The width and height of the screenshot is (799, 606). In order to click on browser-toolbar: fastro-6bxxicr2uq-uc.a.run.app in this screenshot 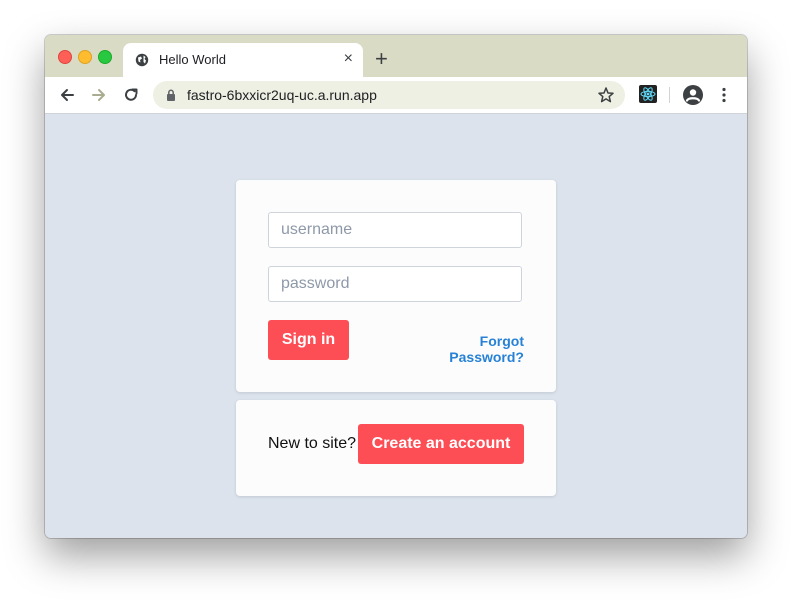, I will do `click(396, 95)`.